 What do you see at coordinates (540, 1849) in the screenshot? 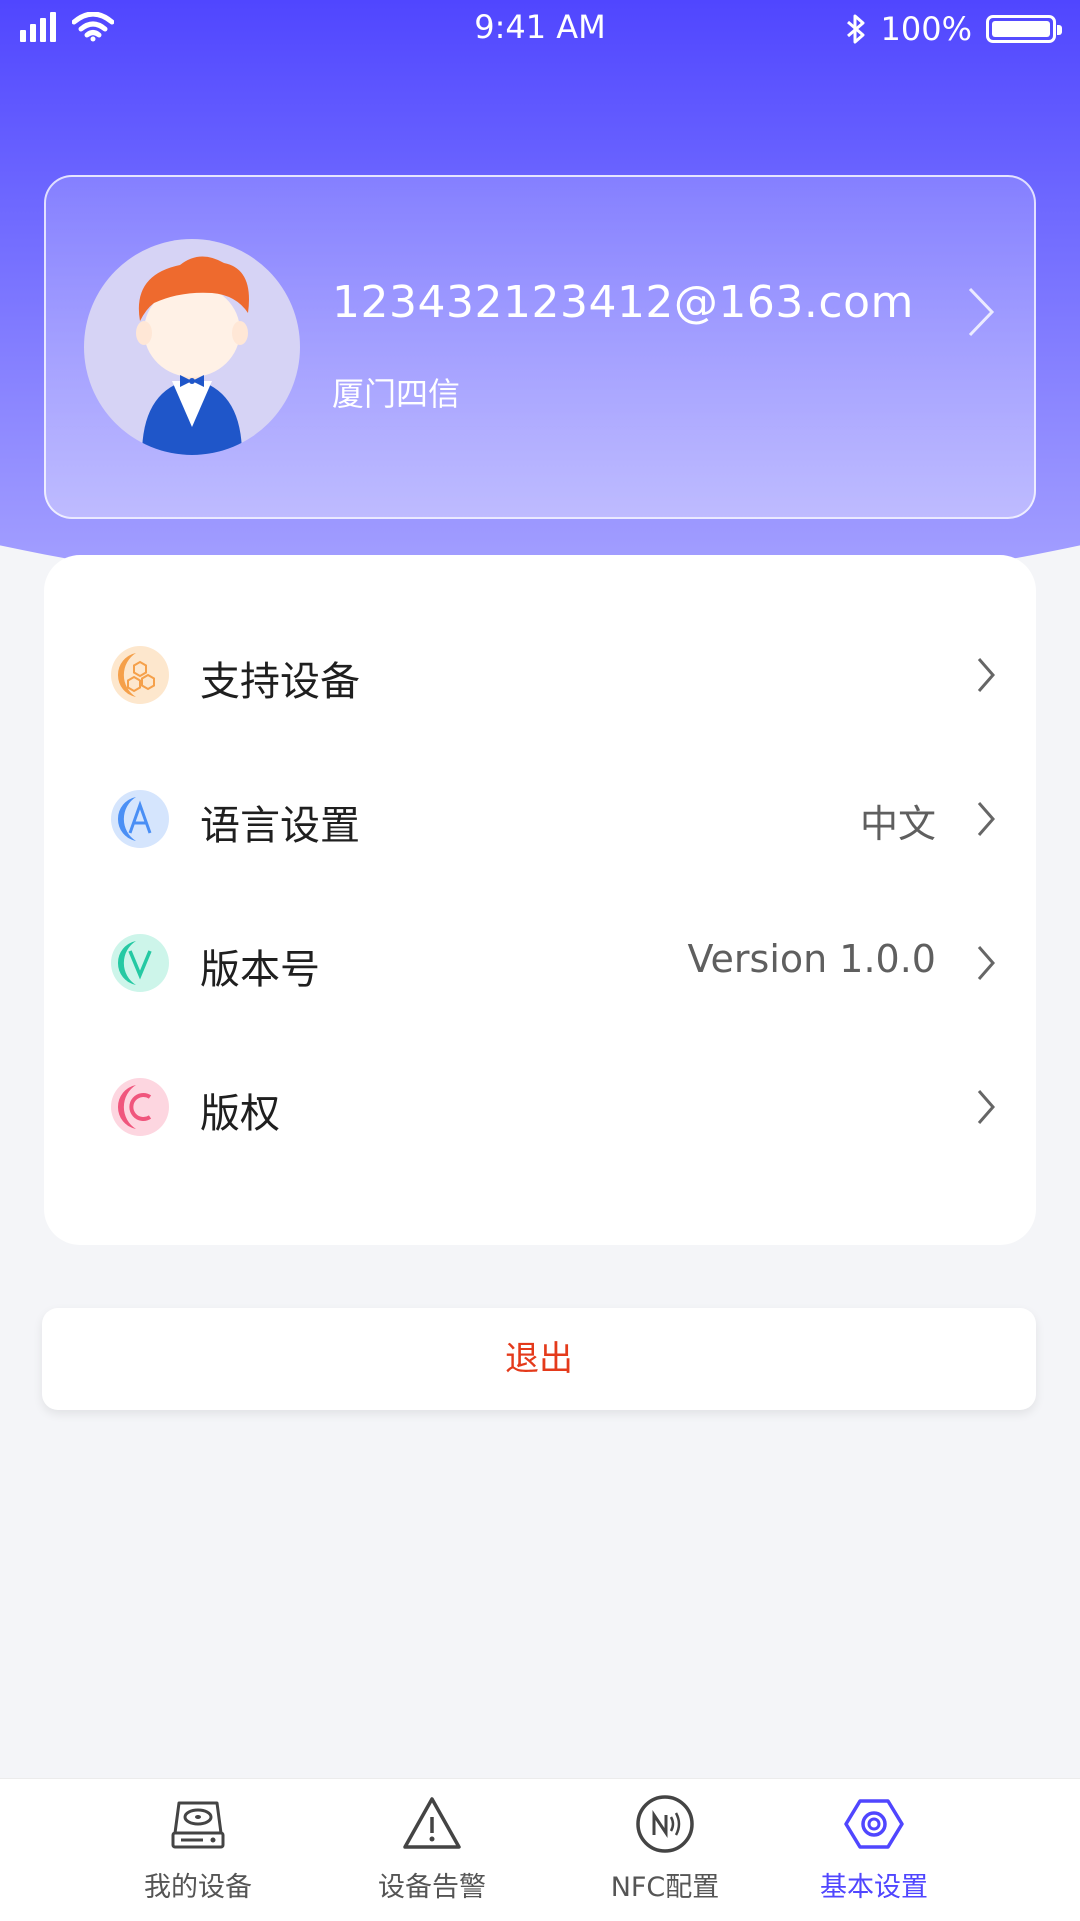
I see `tab-bar: 我的设备 设备告警 NFC配置 基本设置` at bounding box center [540, 1849].